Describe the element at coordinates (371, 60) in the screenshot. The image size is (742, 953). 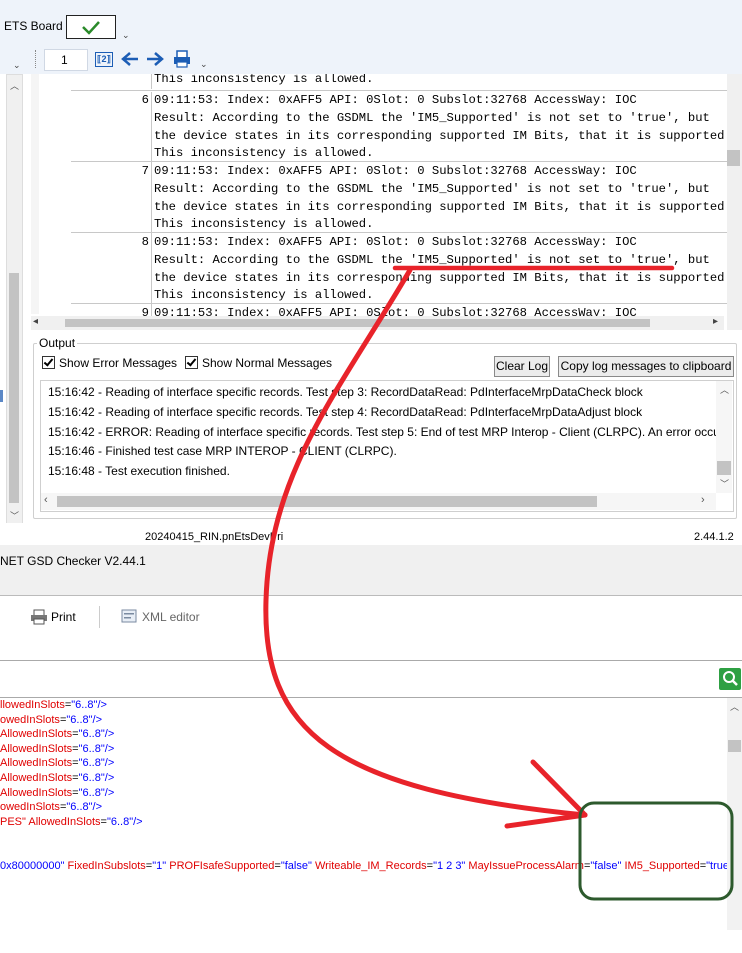
I see `navigation-toolbar: ⌄ 1 ⟦2⟧ ⌄` at that location.